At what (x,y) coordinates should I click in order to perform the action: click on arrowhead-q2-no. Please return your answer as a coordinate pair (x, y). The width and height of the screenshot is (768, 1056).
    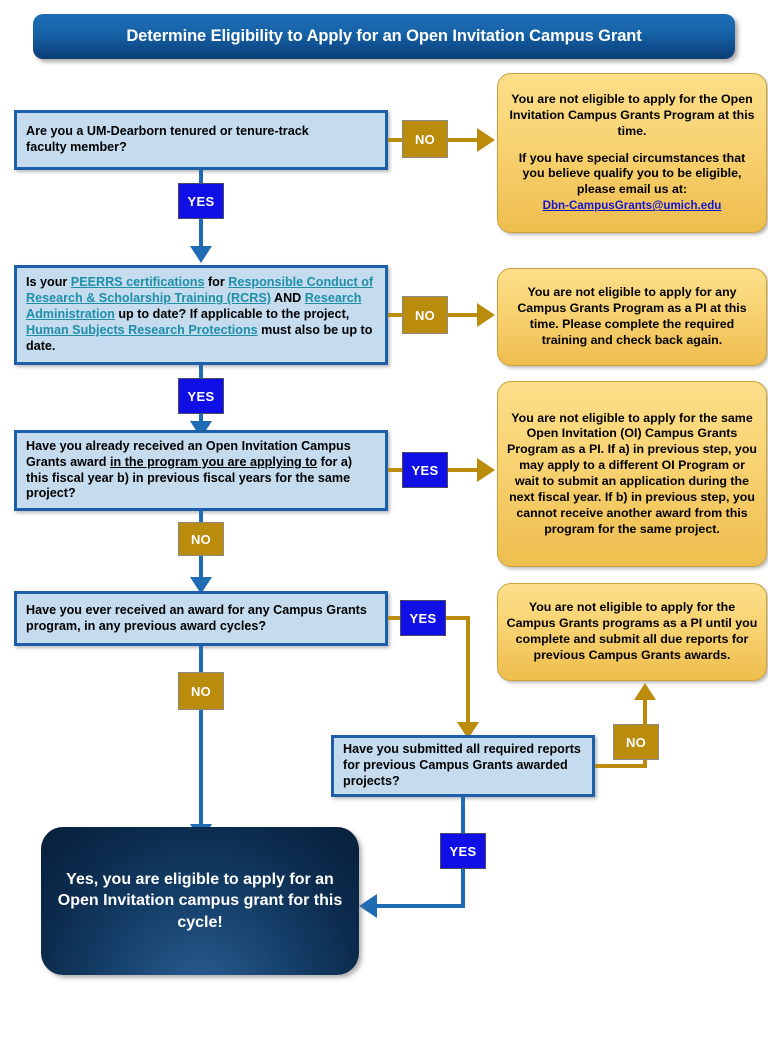
    Looking at the image, I should click on (486, 315).